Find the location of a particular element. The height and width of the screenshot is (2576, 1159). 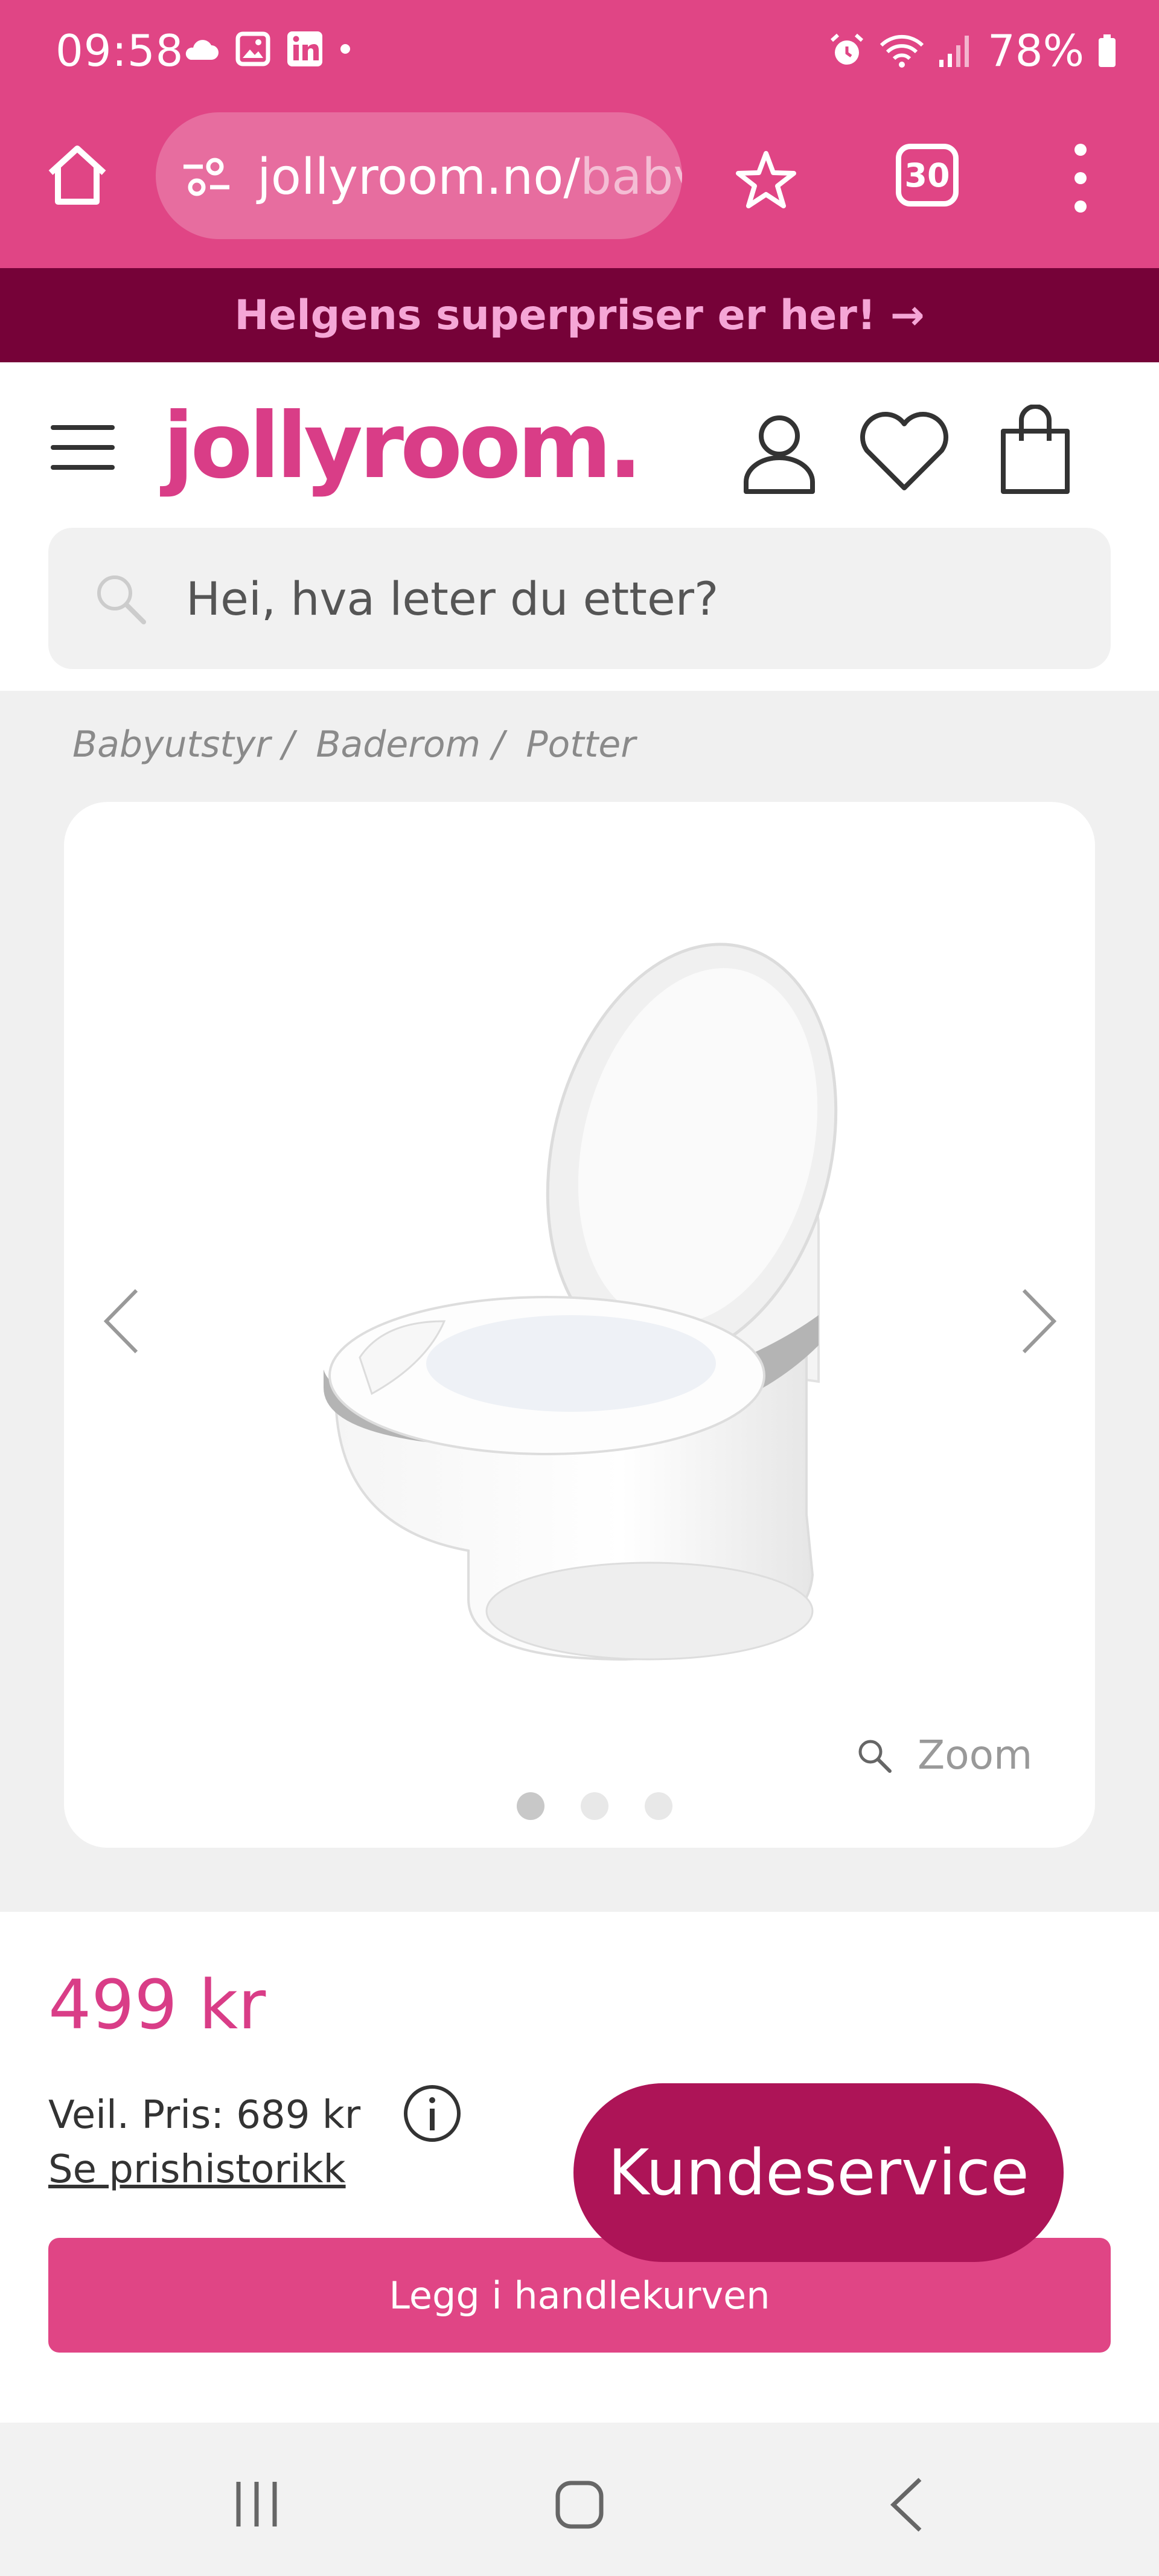

breadcrumb: Babyutstyr / Baderom / Potter is located at coordinates (354, 744).